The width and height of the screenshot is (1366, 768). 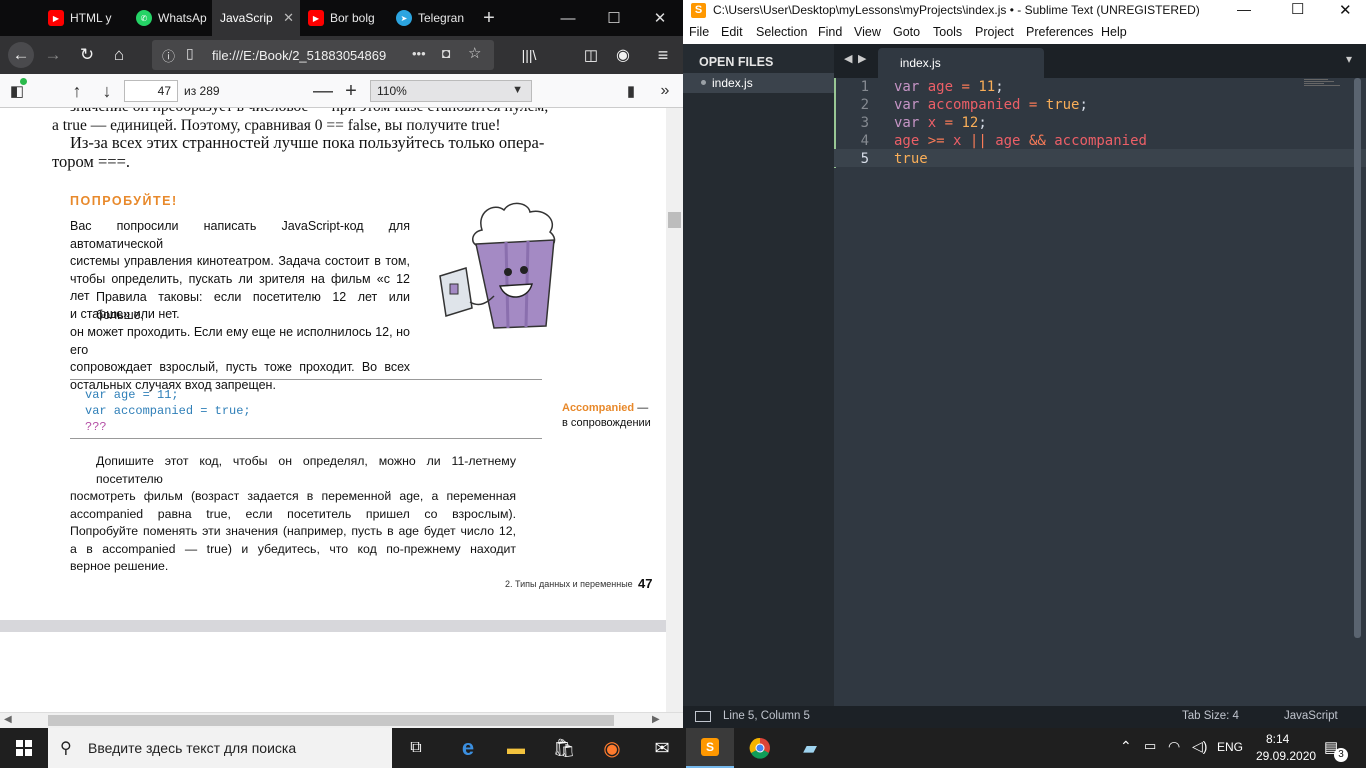 What do you see at coordinates (781, 32) in the screenshot?
I see `menu-selection: Selection` at bounding box center [781, 32].